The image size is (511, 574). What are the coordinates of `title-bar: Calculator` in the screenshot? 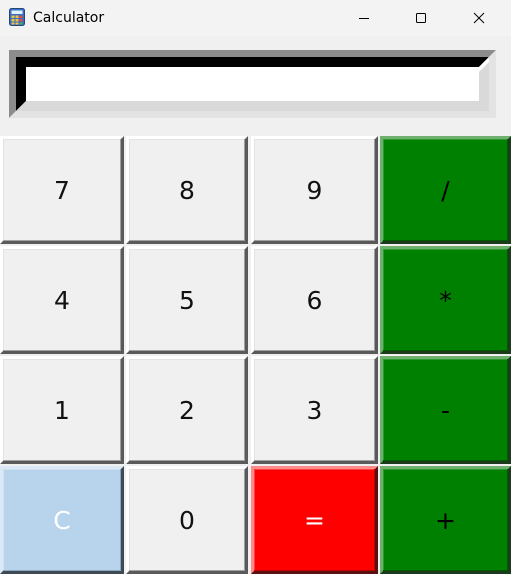 It's located at (255, 18).